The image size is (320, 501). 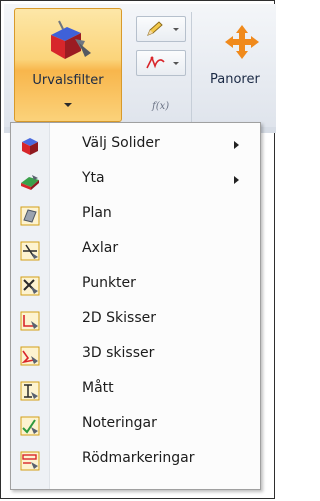 What do you see at coordinates (242, 42) in the screenshot?
I see `pan-arrows-icon` at bounding box center [242, 42].